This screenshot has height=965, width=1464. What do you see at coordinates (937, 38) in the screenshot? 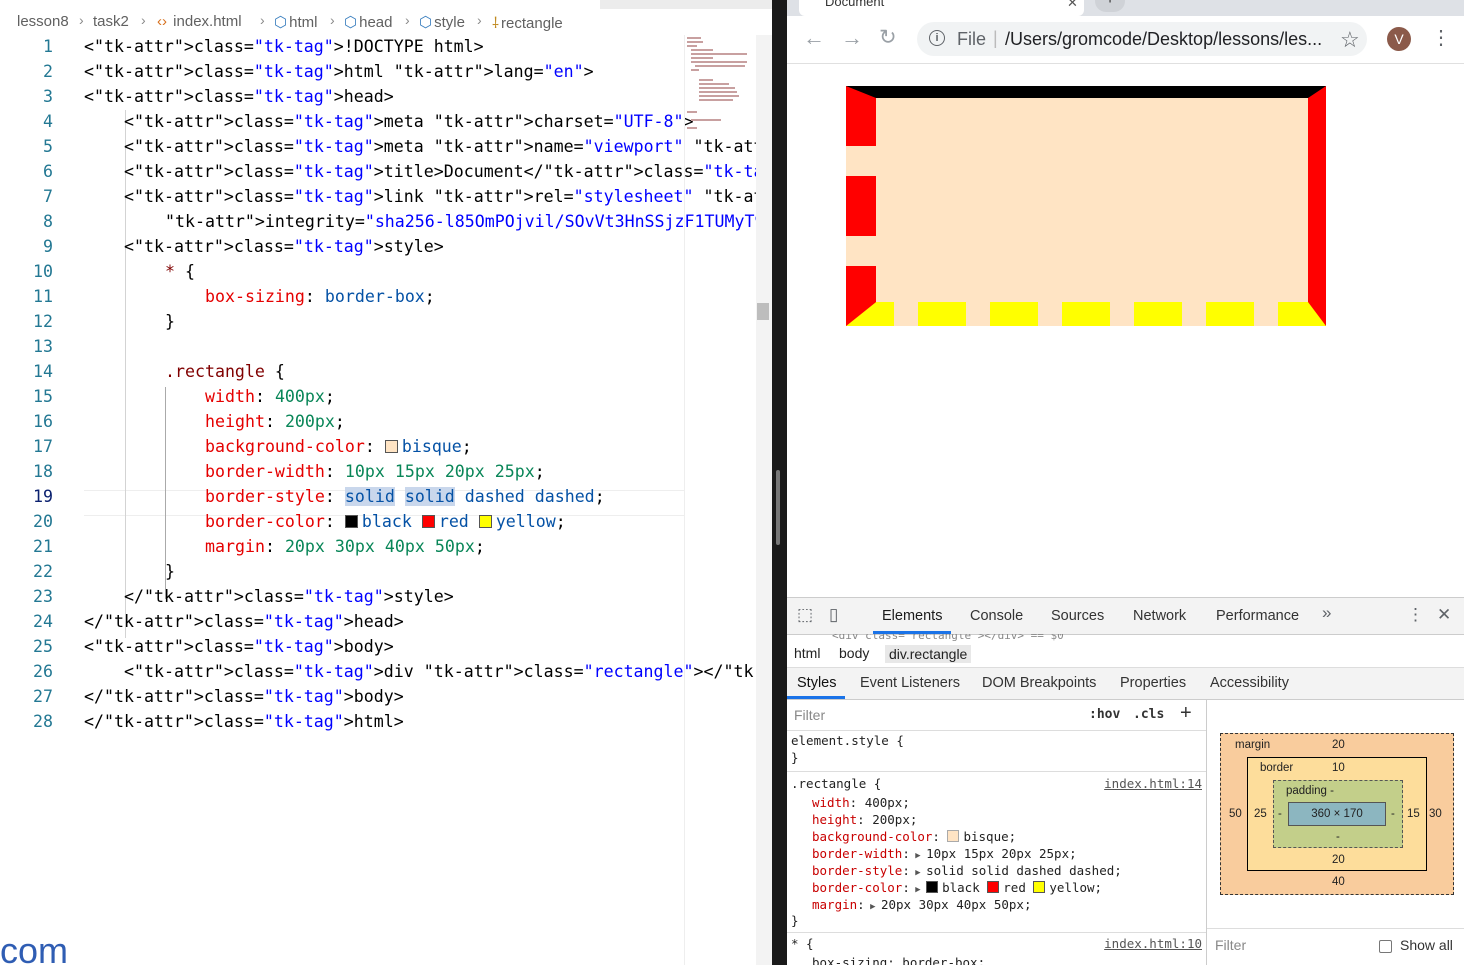
I see `info-icon: i` at bounding box center [937, 38].